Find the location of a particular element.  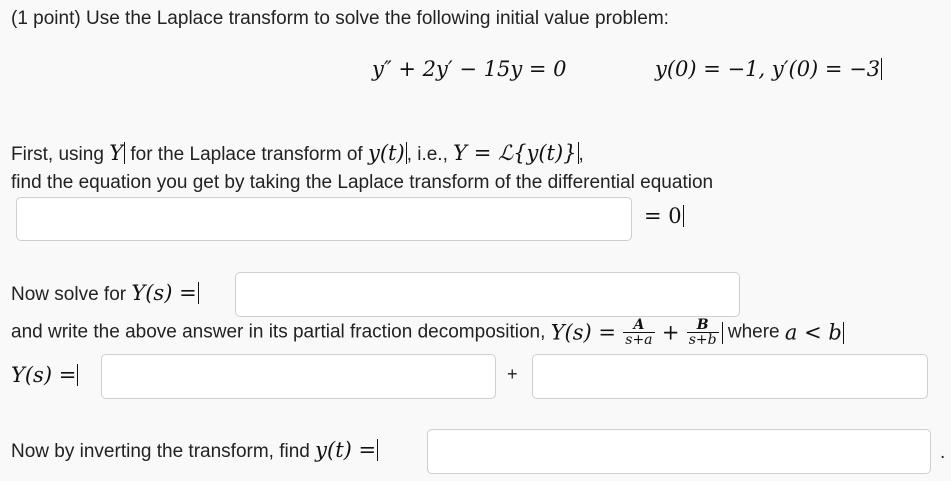

frac-plus: + is located at coordinates (670, 332).